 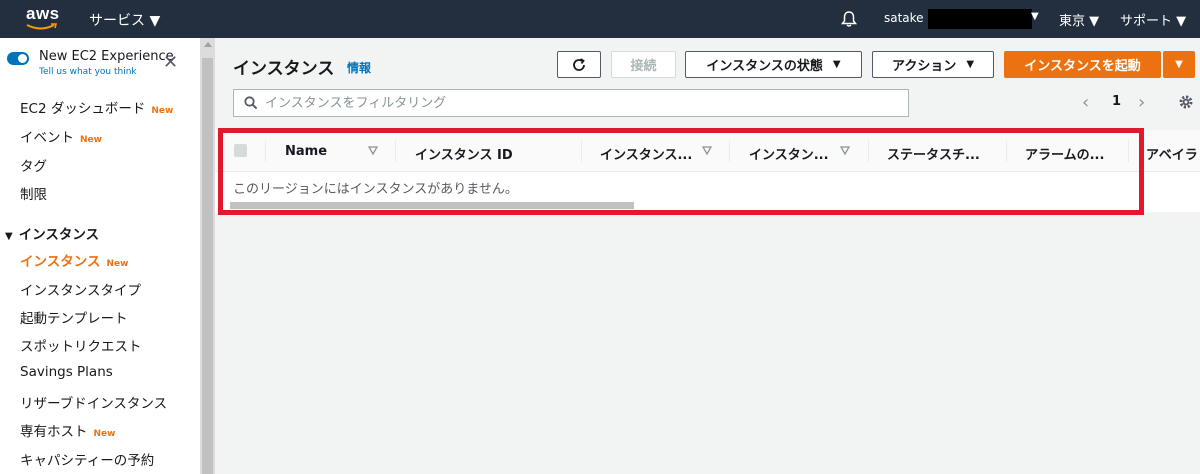 I want to click on services-menu: サービス ▼, so click(x=124, y=20).